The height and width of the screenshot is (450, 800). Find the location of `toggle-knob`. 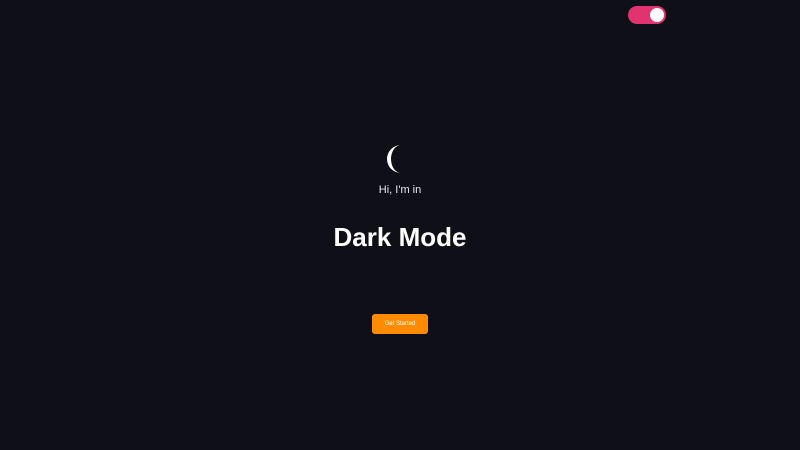

toggle-knob is located at coordinates (657, 15).